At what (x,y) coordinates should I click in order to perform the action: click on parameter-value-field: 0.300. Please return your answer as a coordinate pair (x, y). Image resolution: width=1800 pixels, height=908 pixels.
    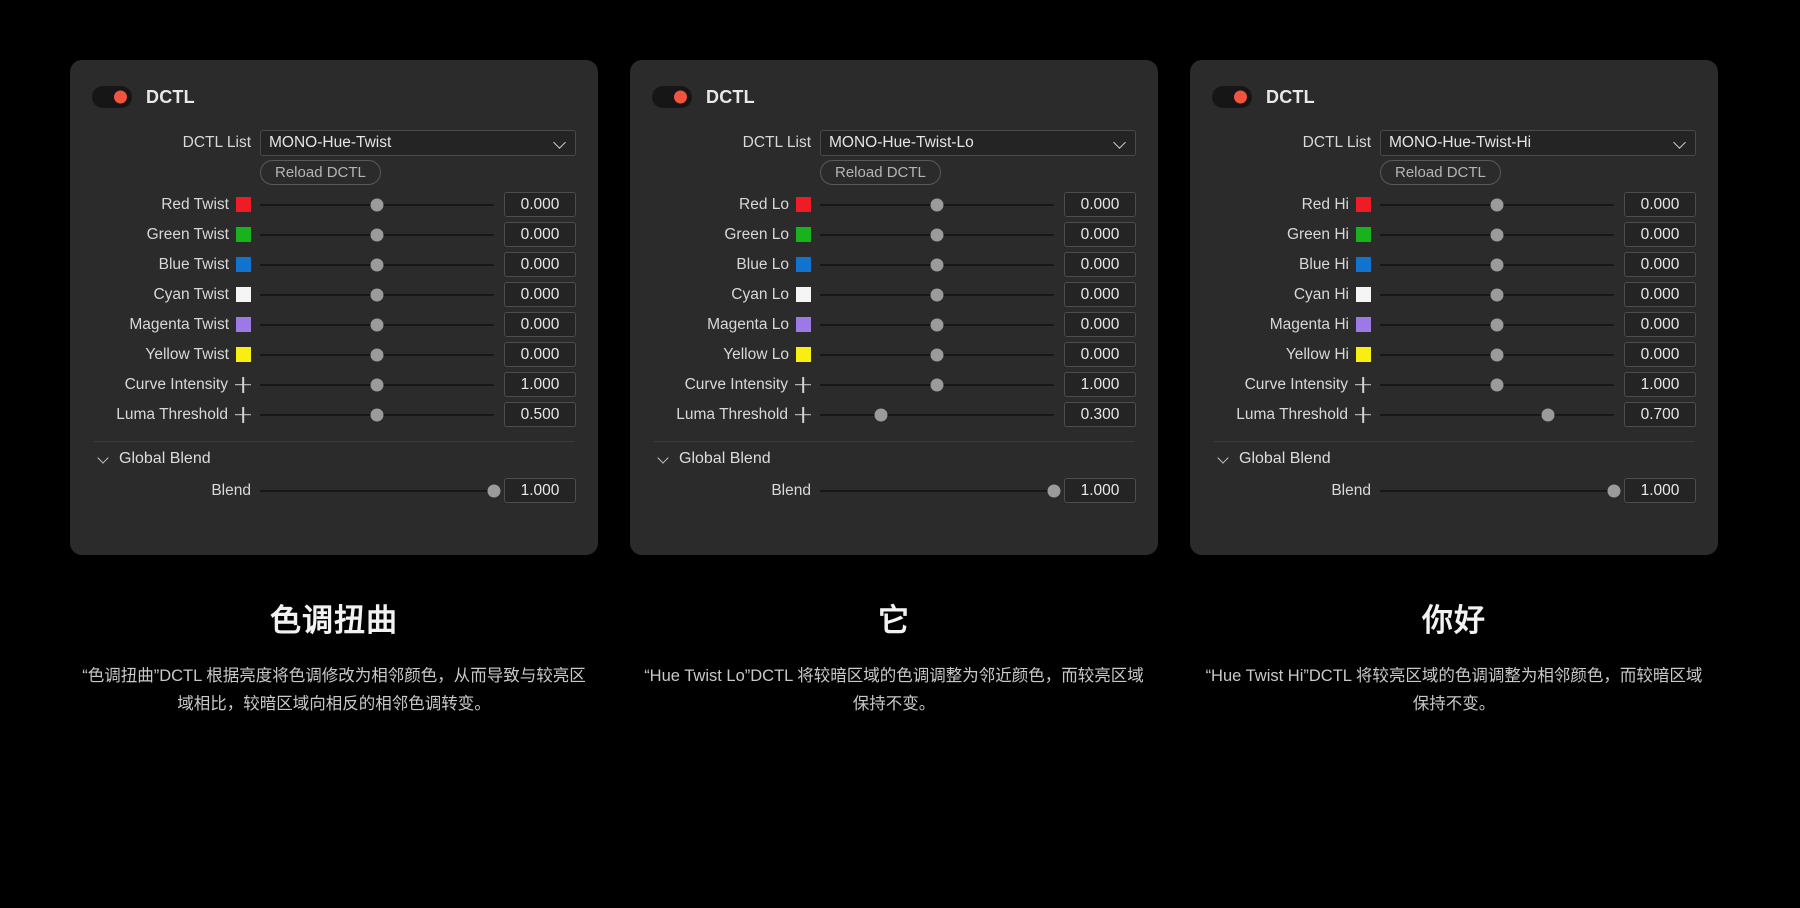
    Looking at the image, I should click on (1100, 414).